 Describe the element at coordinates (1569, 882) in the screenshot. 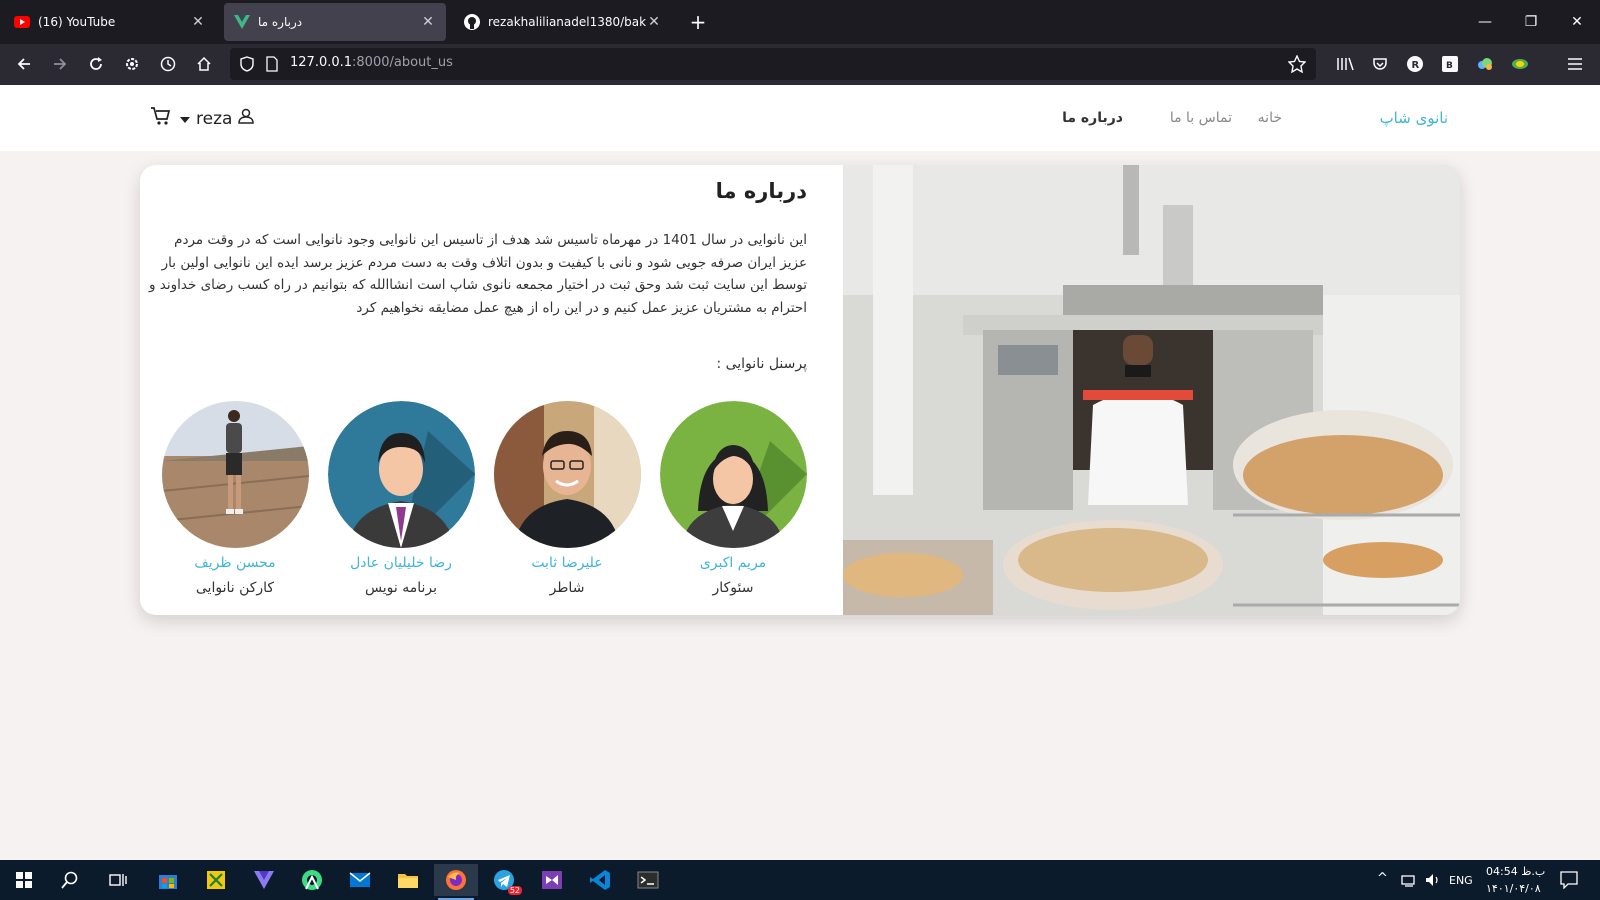

I see `notification-center-icon` at that location.